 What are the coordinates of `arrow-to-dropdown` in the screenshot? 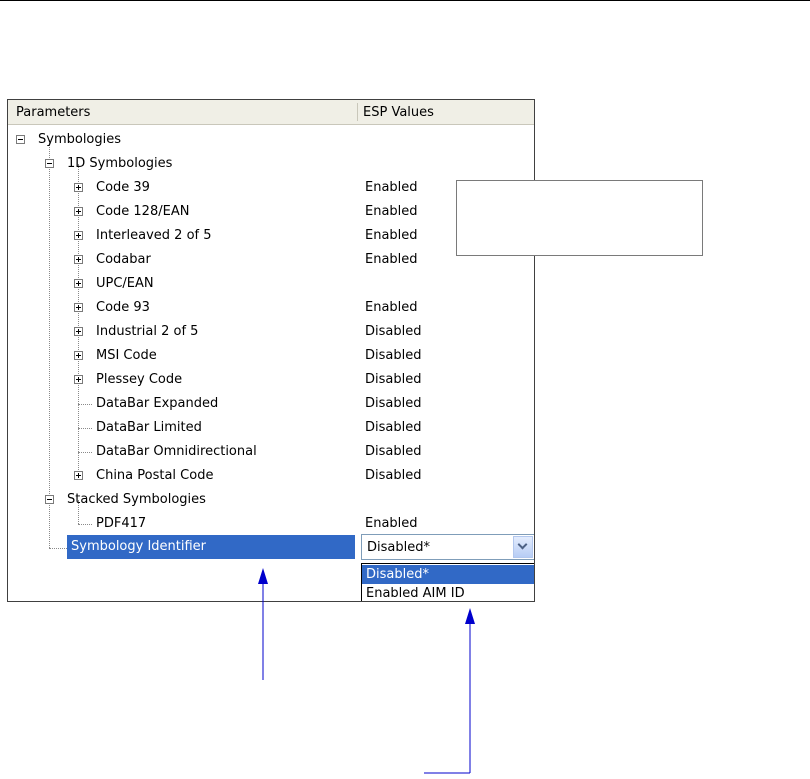 It's located at (449, 691).